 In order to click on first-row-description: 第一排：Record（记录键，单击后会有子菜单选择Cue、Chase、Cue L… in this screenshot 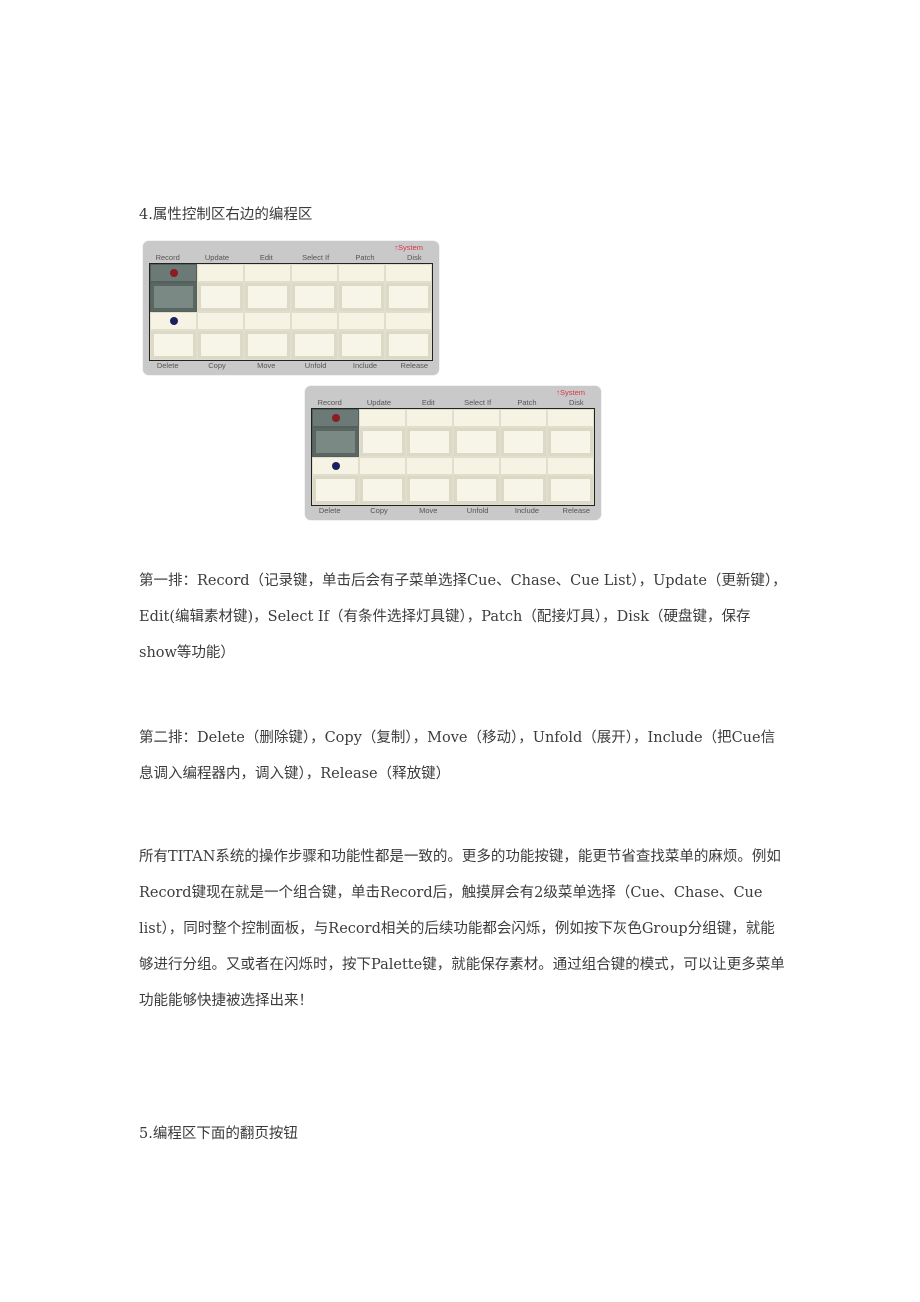, I will do `click(463, 617)`.